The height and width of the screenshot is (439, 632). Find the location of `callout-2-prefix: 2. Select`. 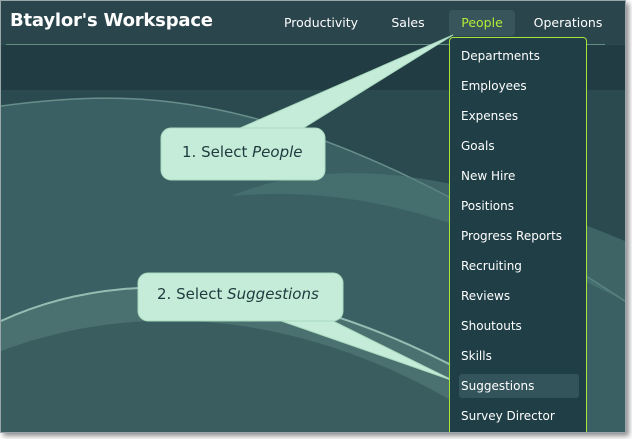

callout-2-prefix: 2. Select is located at coordinates (192, 294).